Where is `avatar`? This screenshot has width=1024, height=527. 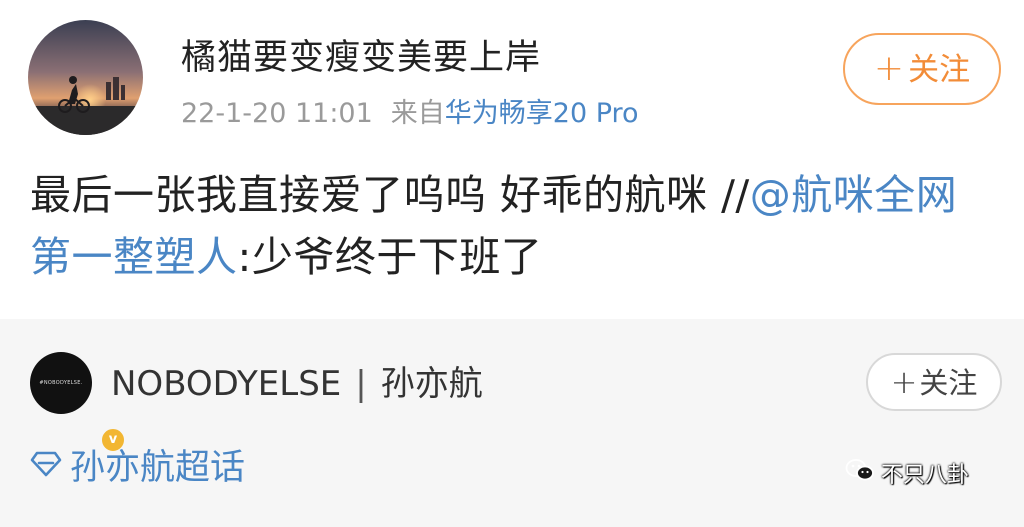 avatar is located at coordinates (85, 77).